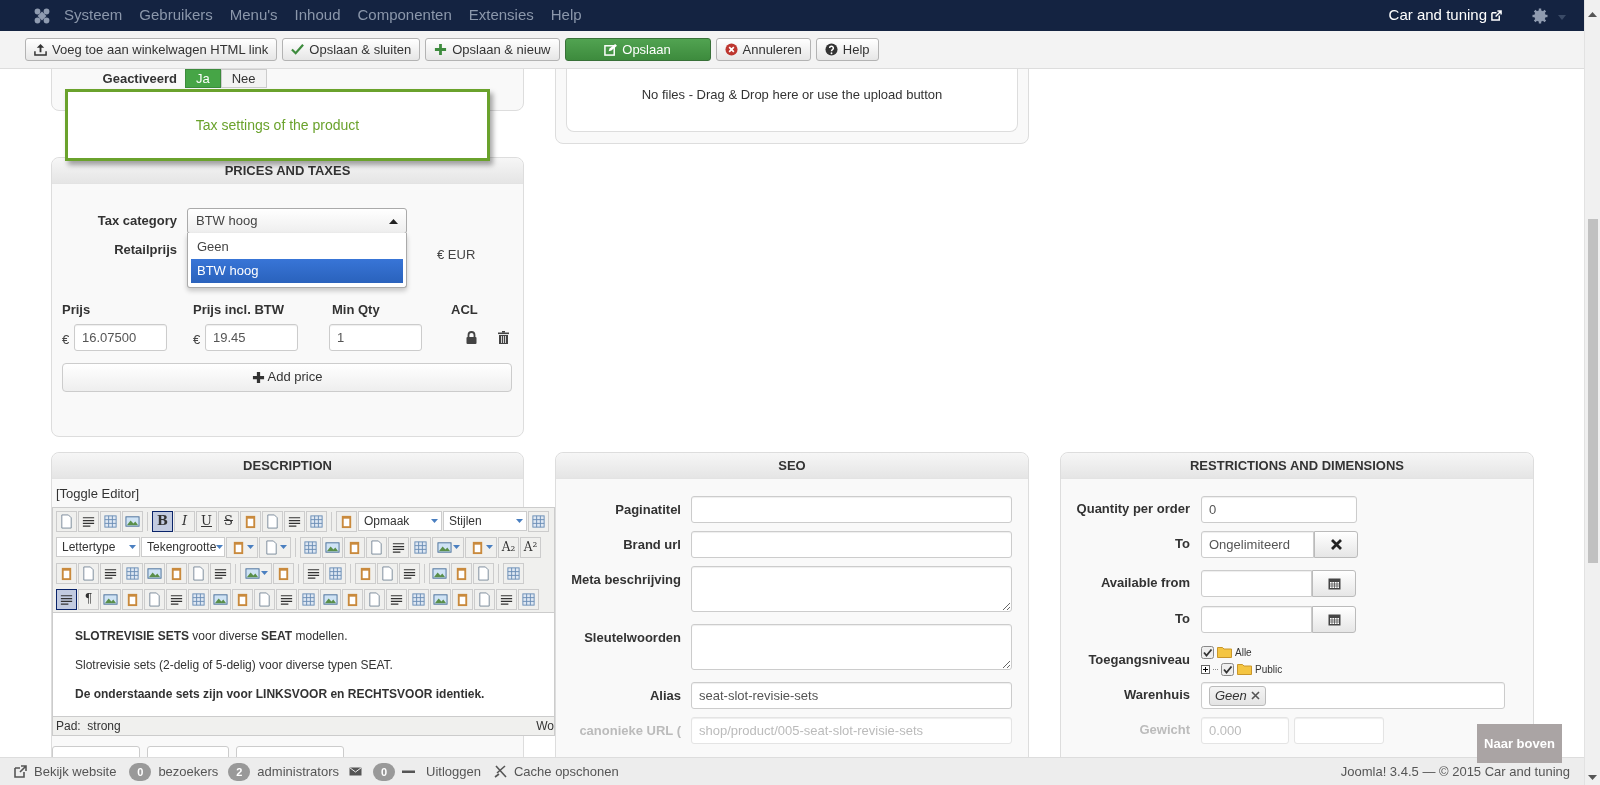 This screenshot has width=1600, height=785. I want to click on mail-icon, so click(355, 771).